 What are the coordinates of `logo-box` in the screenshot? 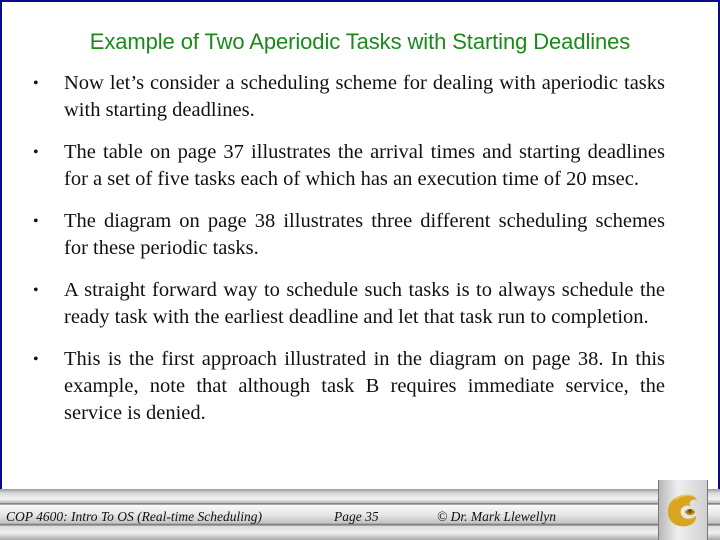 It's located at (683, 510).